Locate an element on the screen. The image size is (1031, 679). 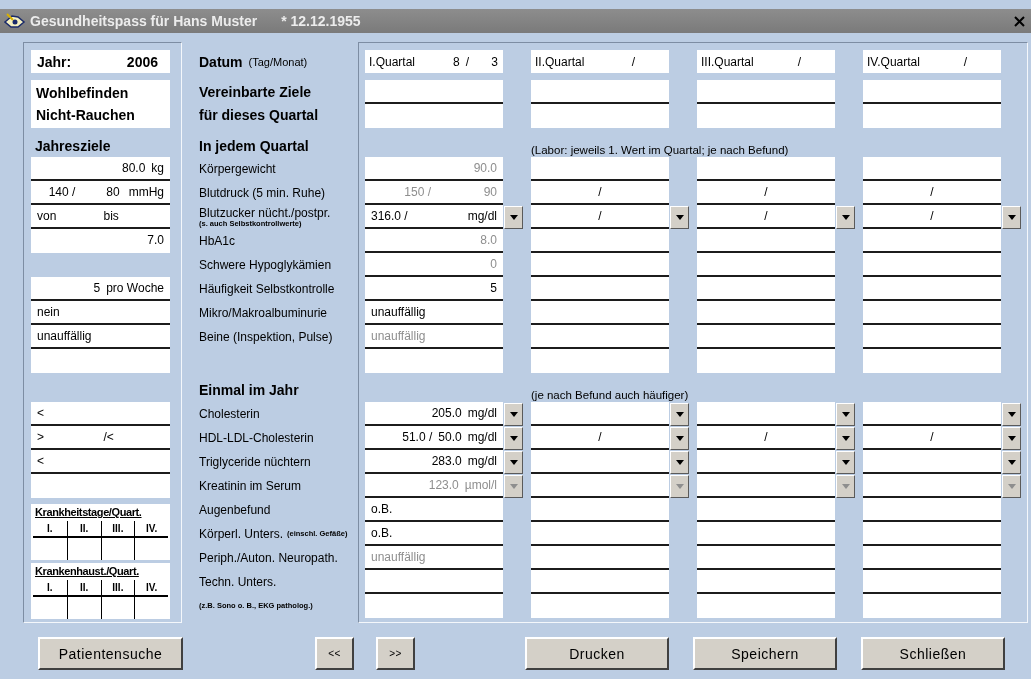
action-button: Speichern is located at coordinates (765, 653).